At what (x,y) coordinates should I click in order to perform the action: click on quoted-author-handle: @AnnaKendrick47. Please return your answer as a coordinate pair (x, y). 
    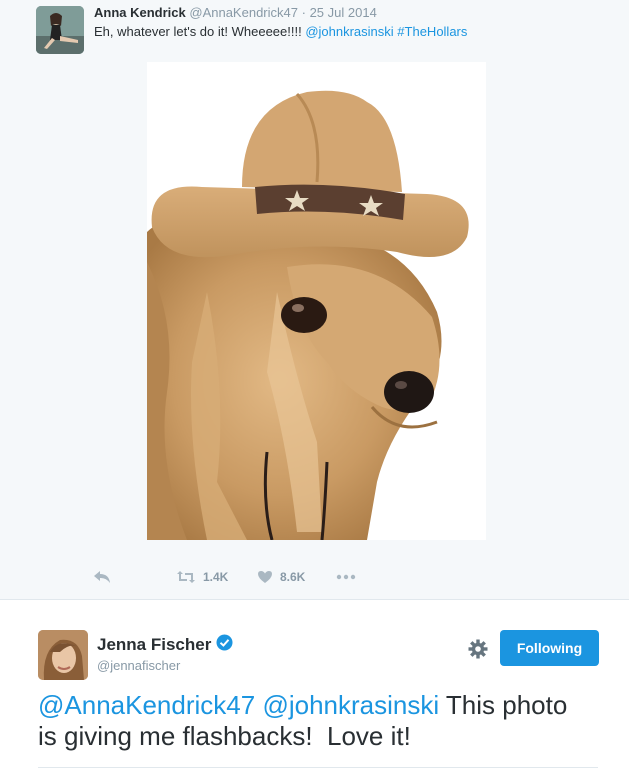
    Looking at the image, I should click on (243, 12).